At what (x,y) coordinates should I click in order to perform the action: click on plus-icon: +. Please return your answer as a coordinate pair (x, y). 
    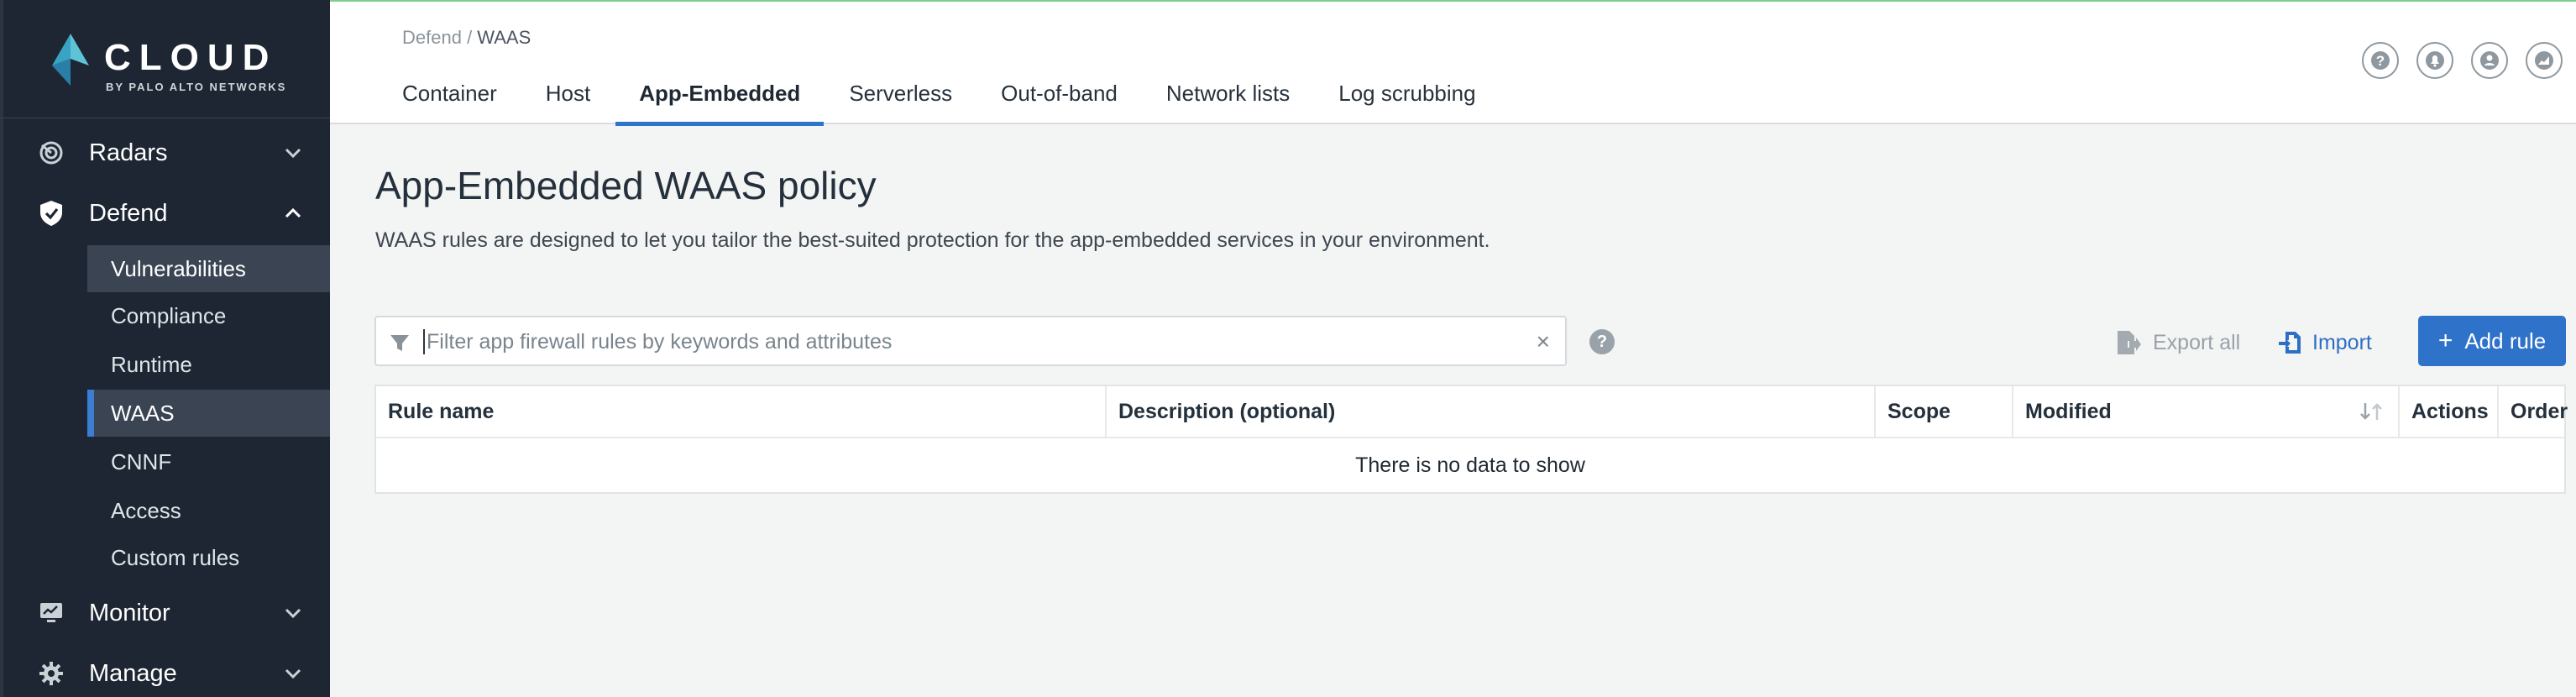
    Looking at the image, I should click on (2445, 341).